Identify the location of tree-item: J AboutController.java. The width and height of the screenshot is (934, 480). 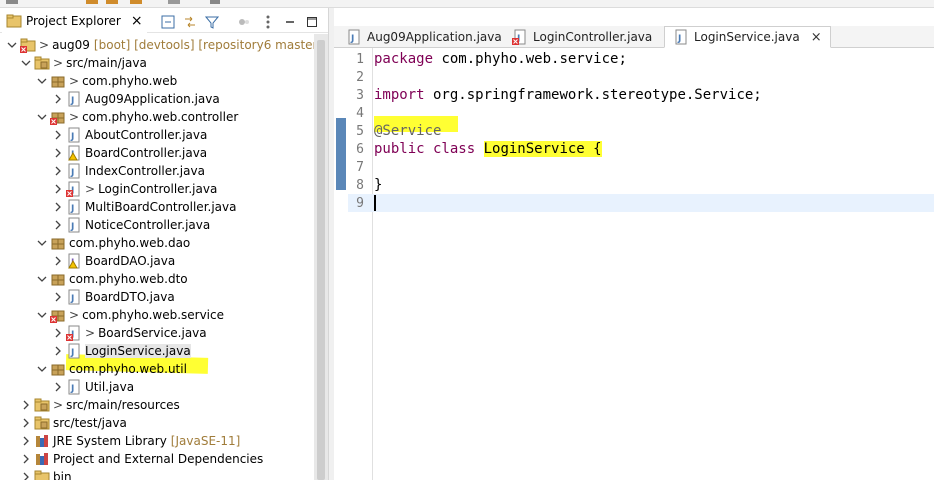
(164, 135).